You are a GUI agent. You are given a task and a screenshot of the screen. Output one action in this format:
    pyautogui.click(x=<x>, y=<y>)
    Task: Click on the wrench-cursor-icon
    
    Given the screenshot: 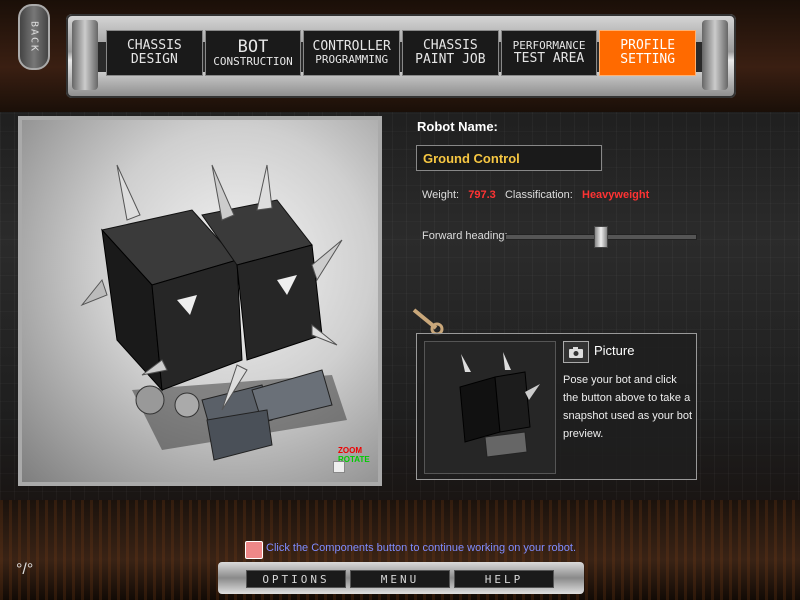 What is the action you would take?
    pyautogui.click(x=428, y=322)
    